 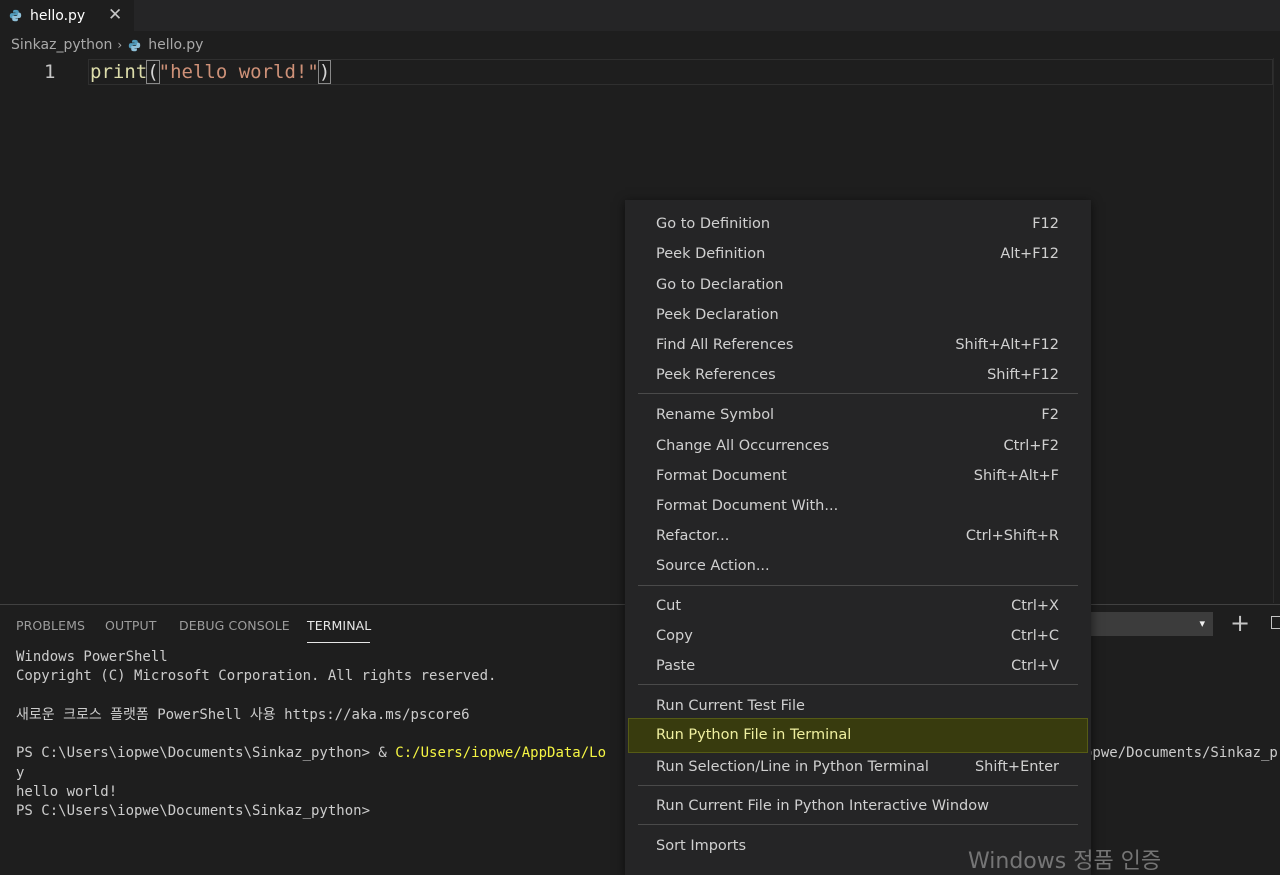 I want to click on active-tab-indicator, so click(x=338, y=642).